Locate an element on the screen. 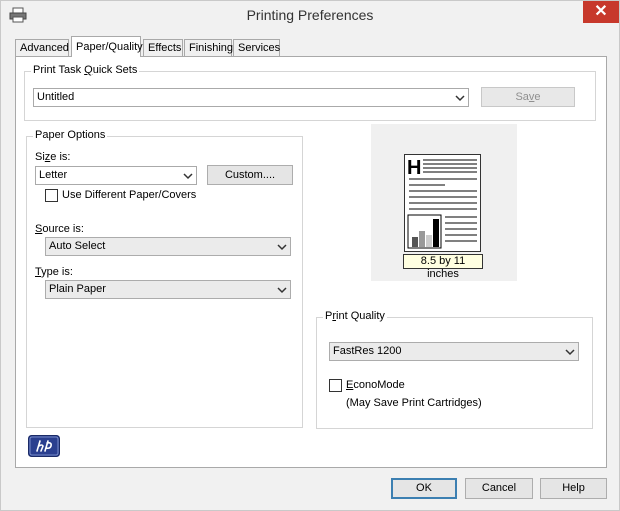 The width and height of the screenshot is (620, 511). page-preview: H 8.5 by 11 inches is located at coordinates (444, 202).